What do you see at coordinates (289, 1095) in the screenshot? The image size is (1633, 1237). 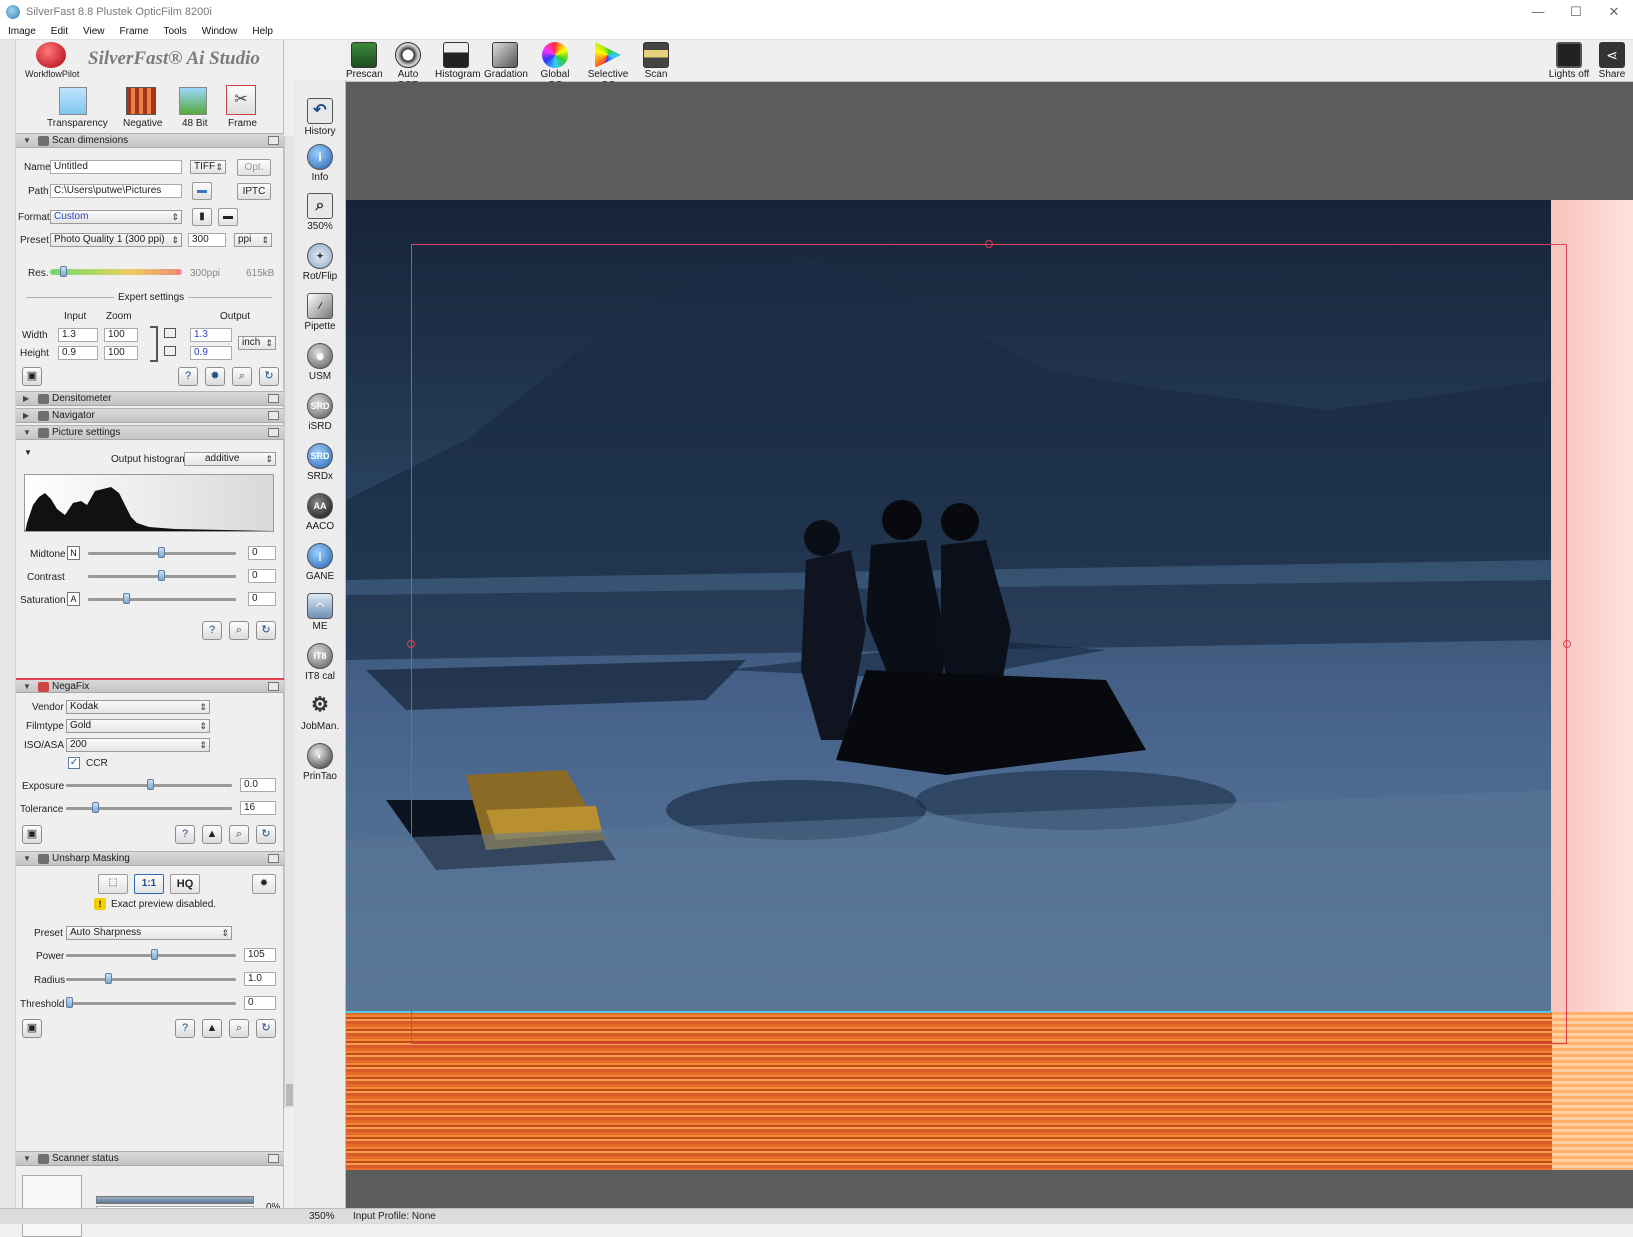 I see `scrollbar-thumb` at bounding box center [289, 1095].